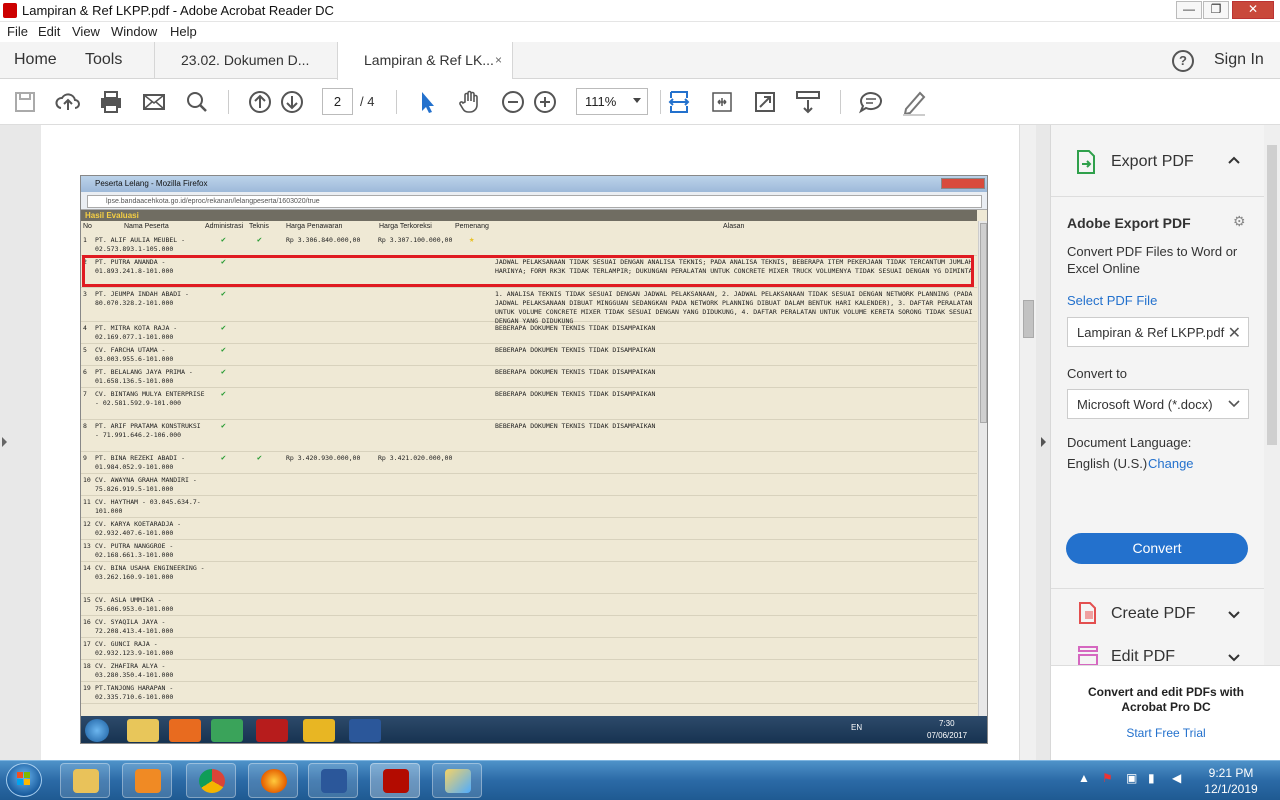 The width and height of the screenshot is (1280, 800). What do you see at coordinates (273, 780) in the screenshot?
I see `taskbar-firefox` at bounding box center [273, 780].